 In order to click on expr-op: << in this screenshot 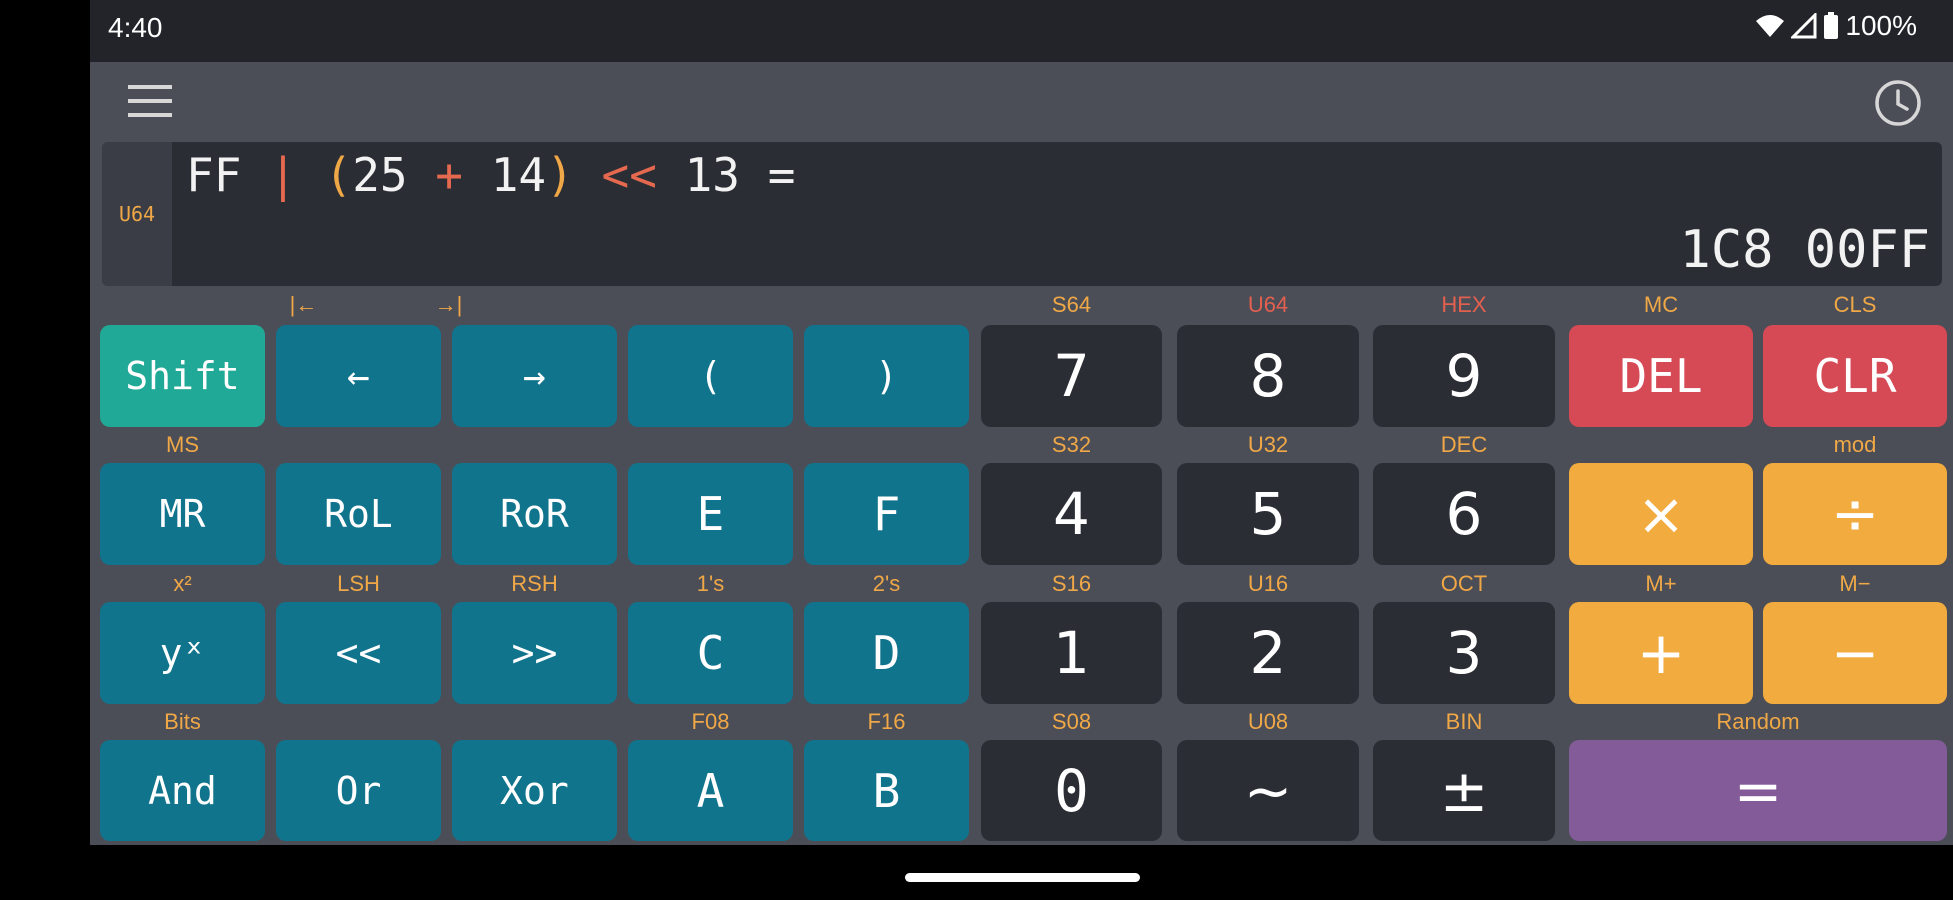, I will do `click(629, 175)`.